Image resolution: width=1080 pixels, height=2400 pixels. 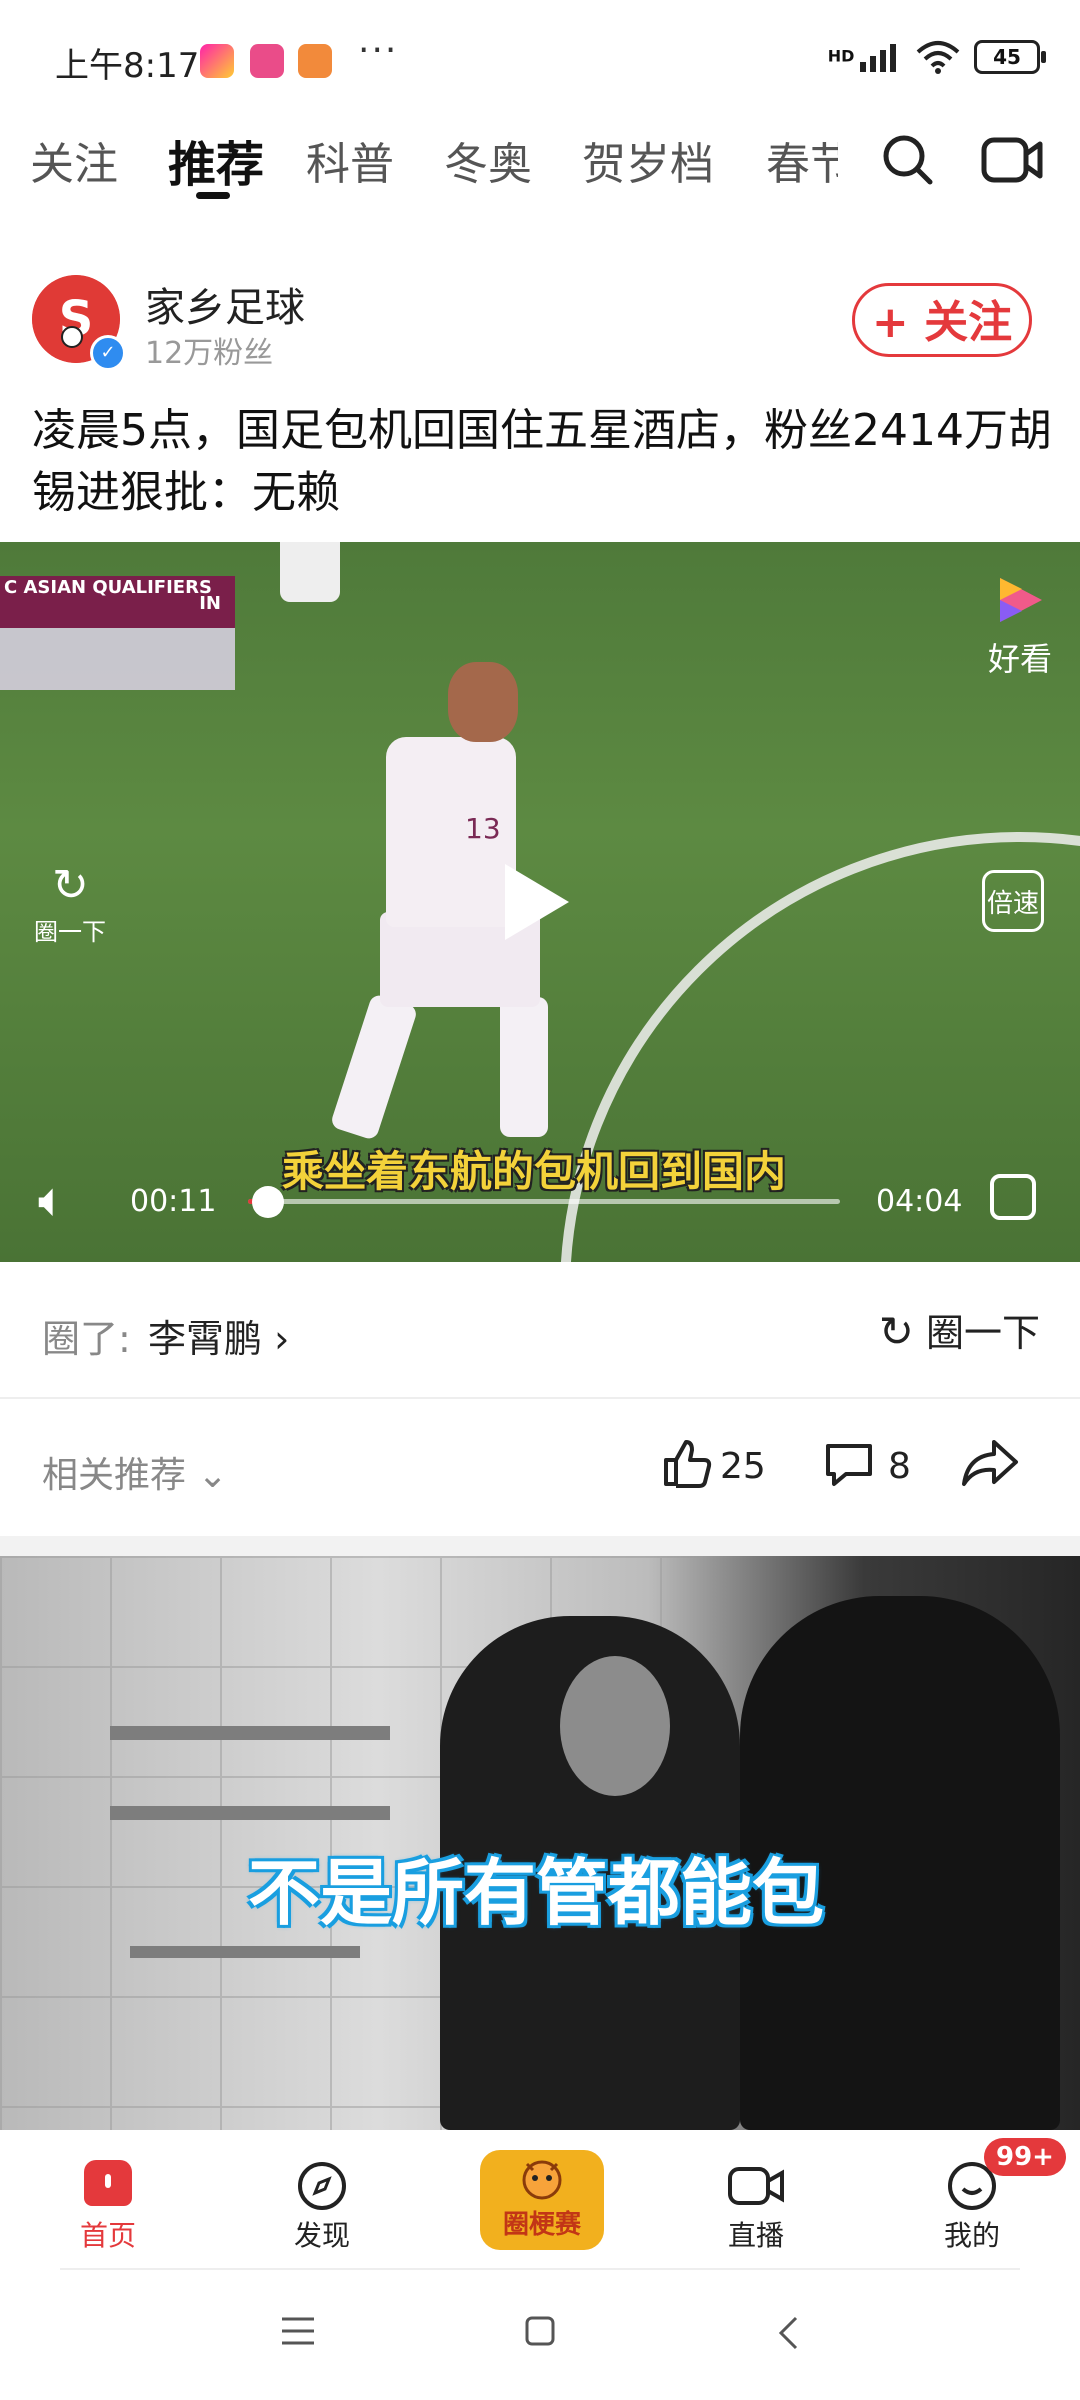 I want to click on haokan-logo-icon, so click(x=1021, y=600).